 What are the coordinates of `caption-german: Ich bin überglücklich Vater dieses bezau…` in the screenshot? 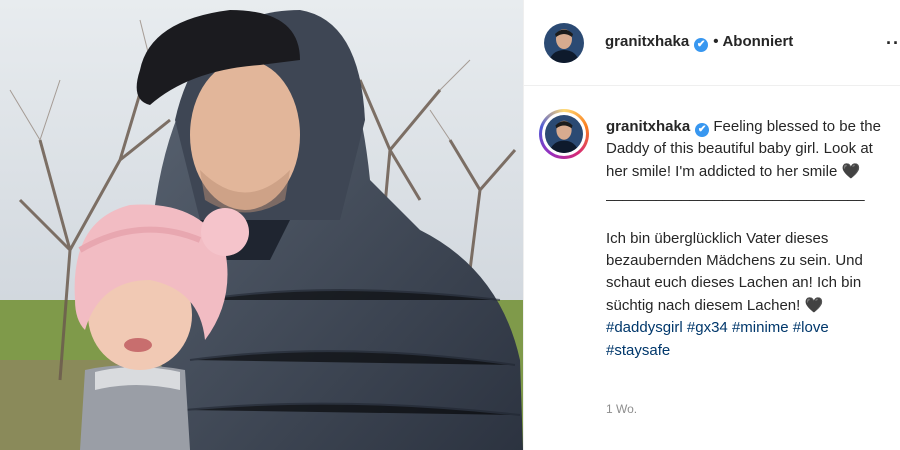 It's located at (751, 273).